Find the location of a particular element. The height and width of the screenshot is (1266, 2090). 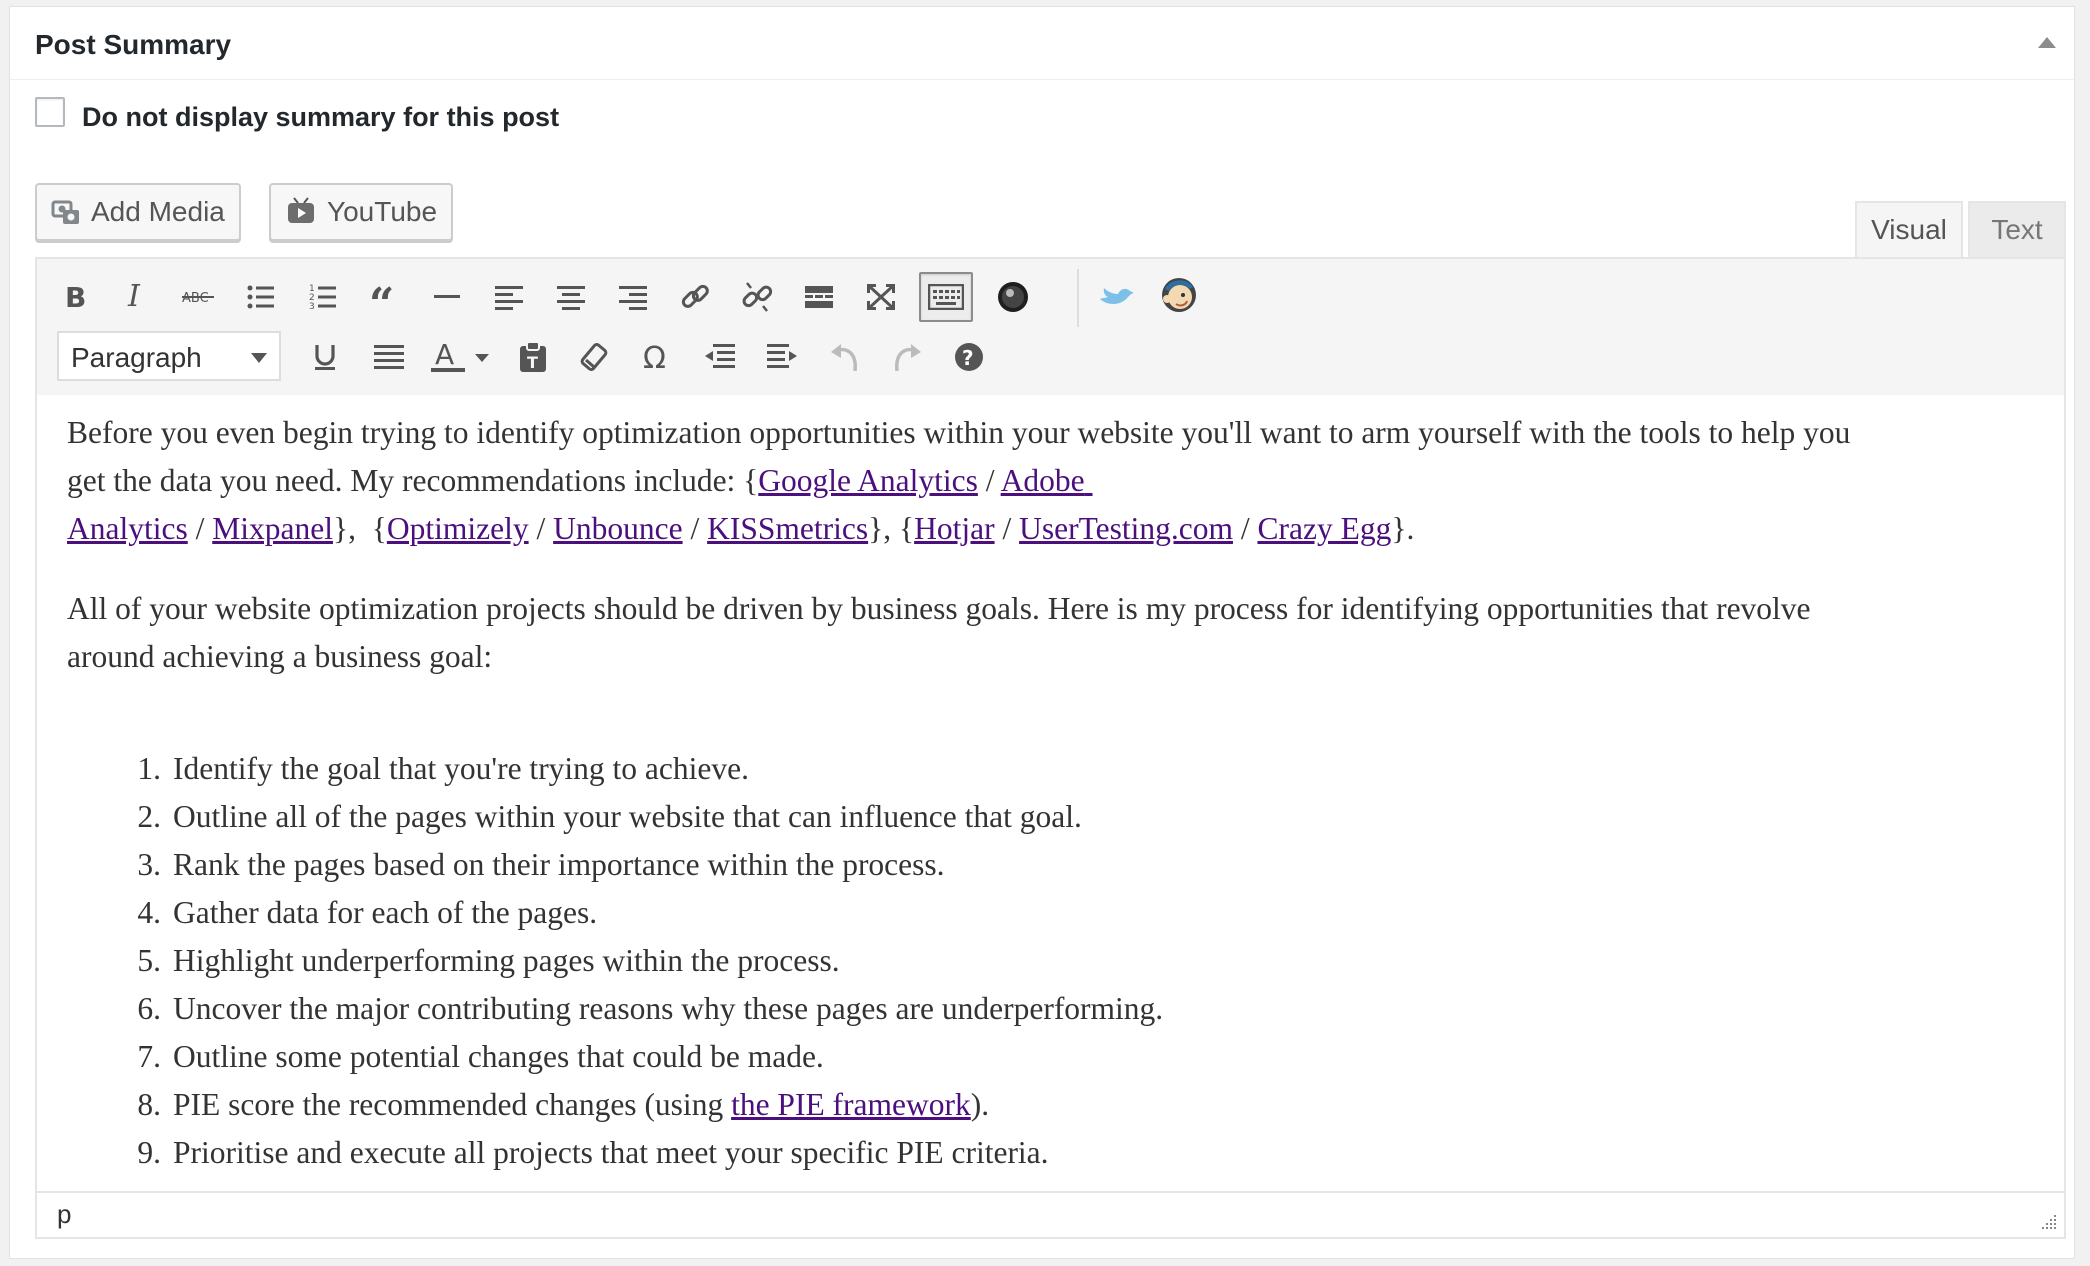

align-left-icon is located at coordinates (509, 297).